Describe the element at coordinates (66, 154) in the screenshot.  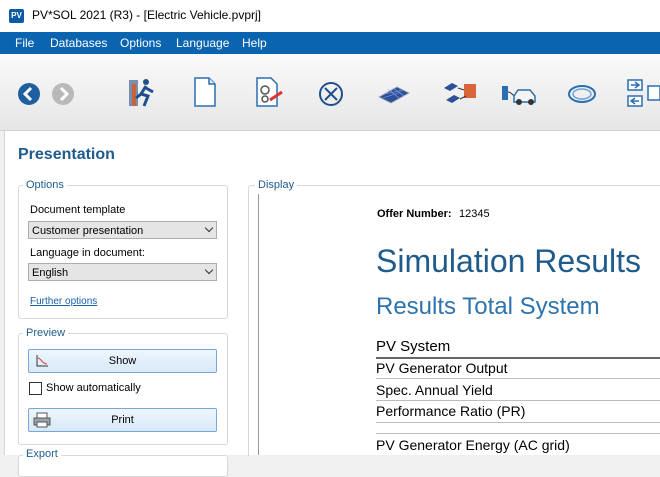
I see `page-title: Presentation` at that location.